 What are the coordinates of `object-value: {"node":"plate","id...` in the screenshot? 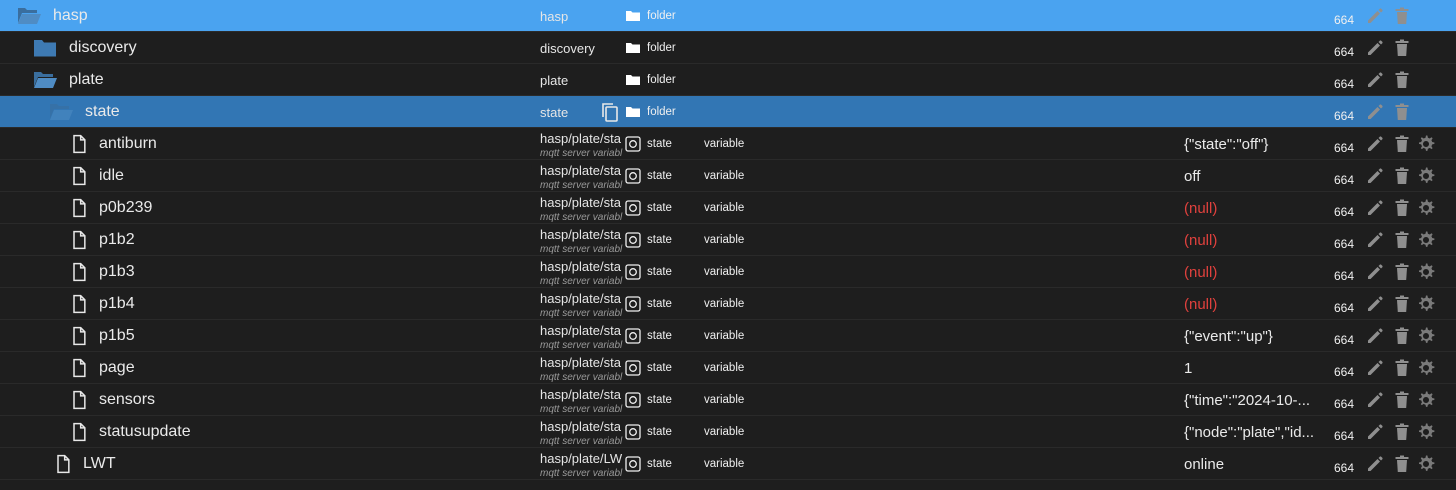 It's located at (1254, 432).